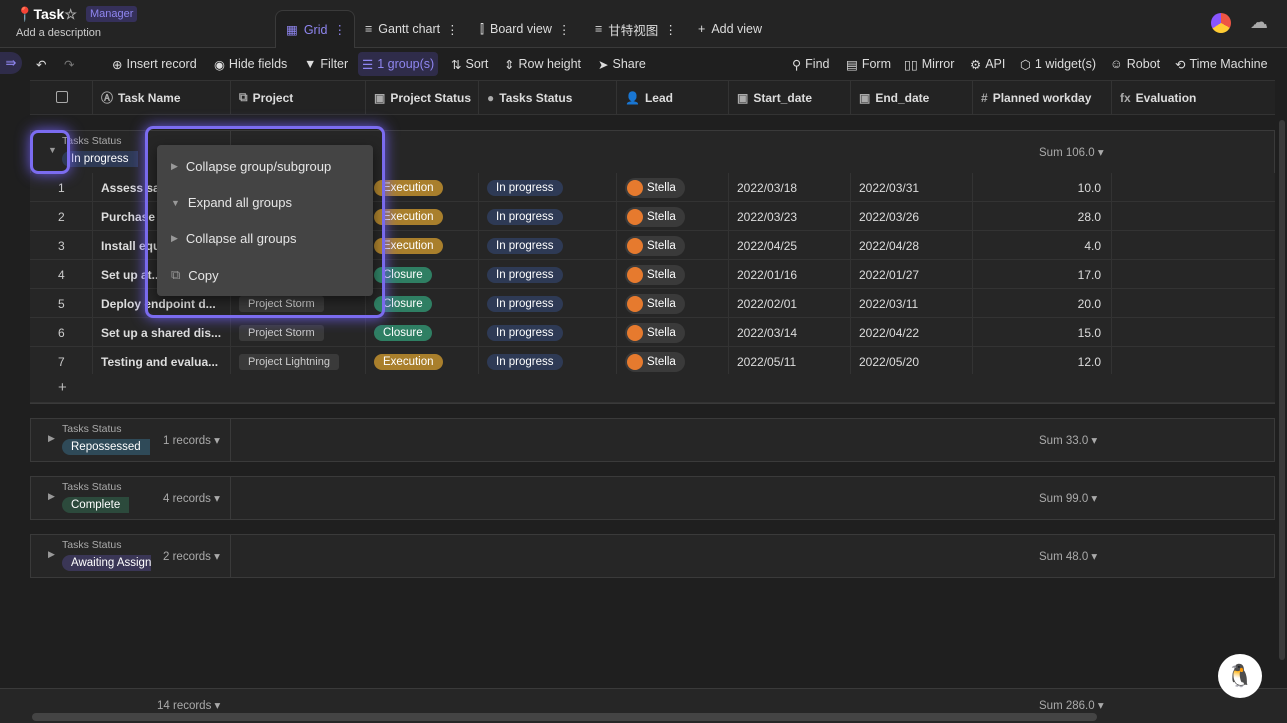  Describe the element at coordinates (251, 166) in the screenshot. I see `menu-item-collapse-group: ▶ Collapse group/subgroup` at that location.